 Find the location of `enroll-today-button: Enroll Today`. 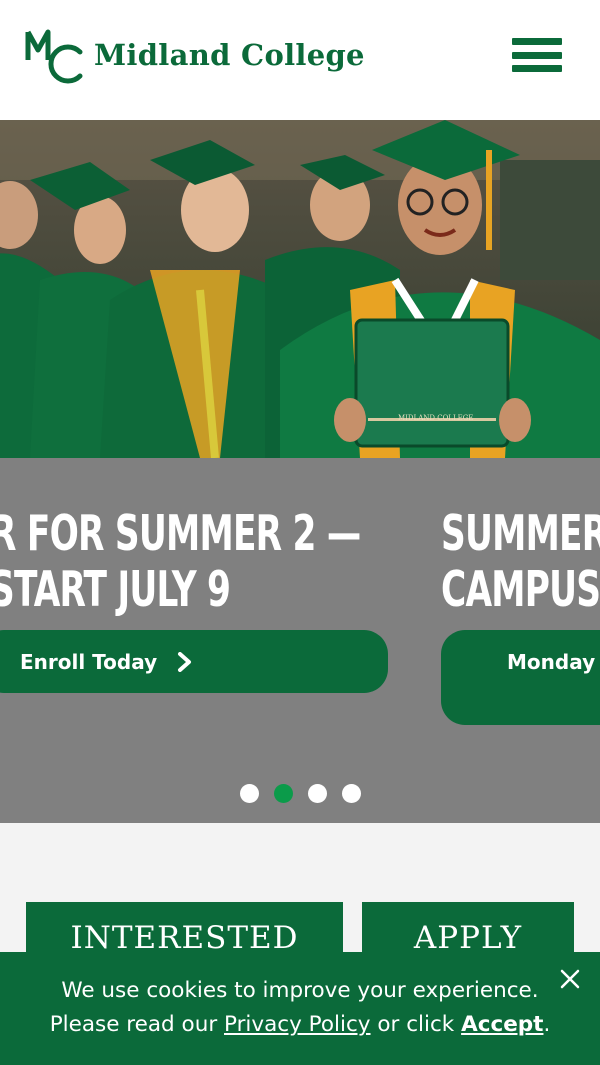

enroll-today-button: Enroll Today is located at coordinates (194, 661).